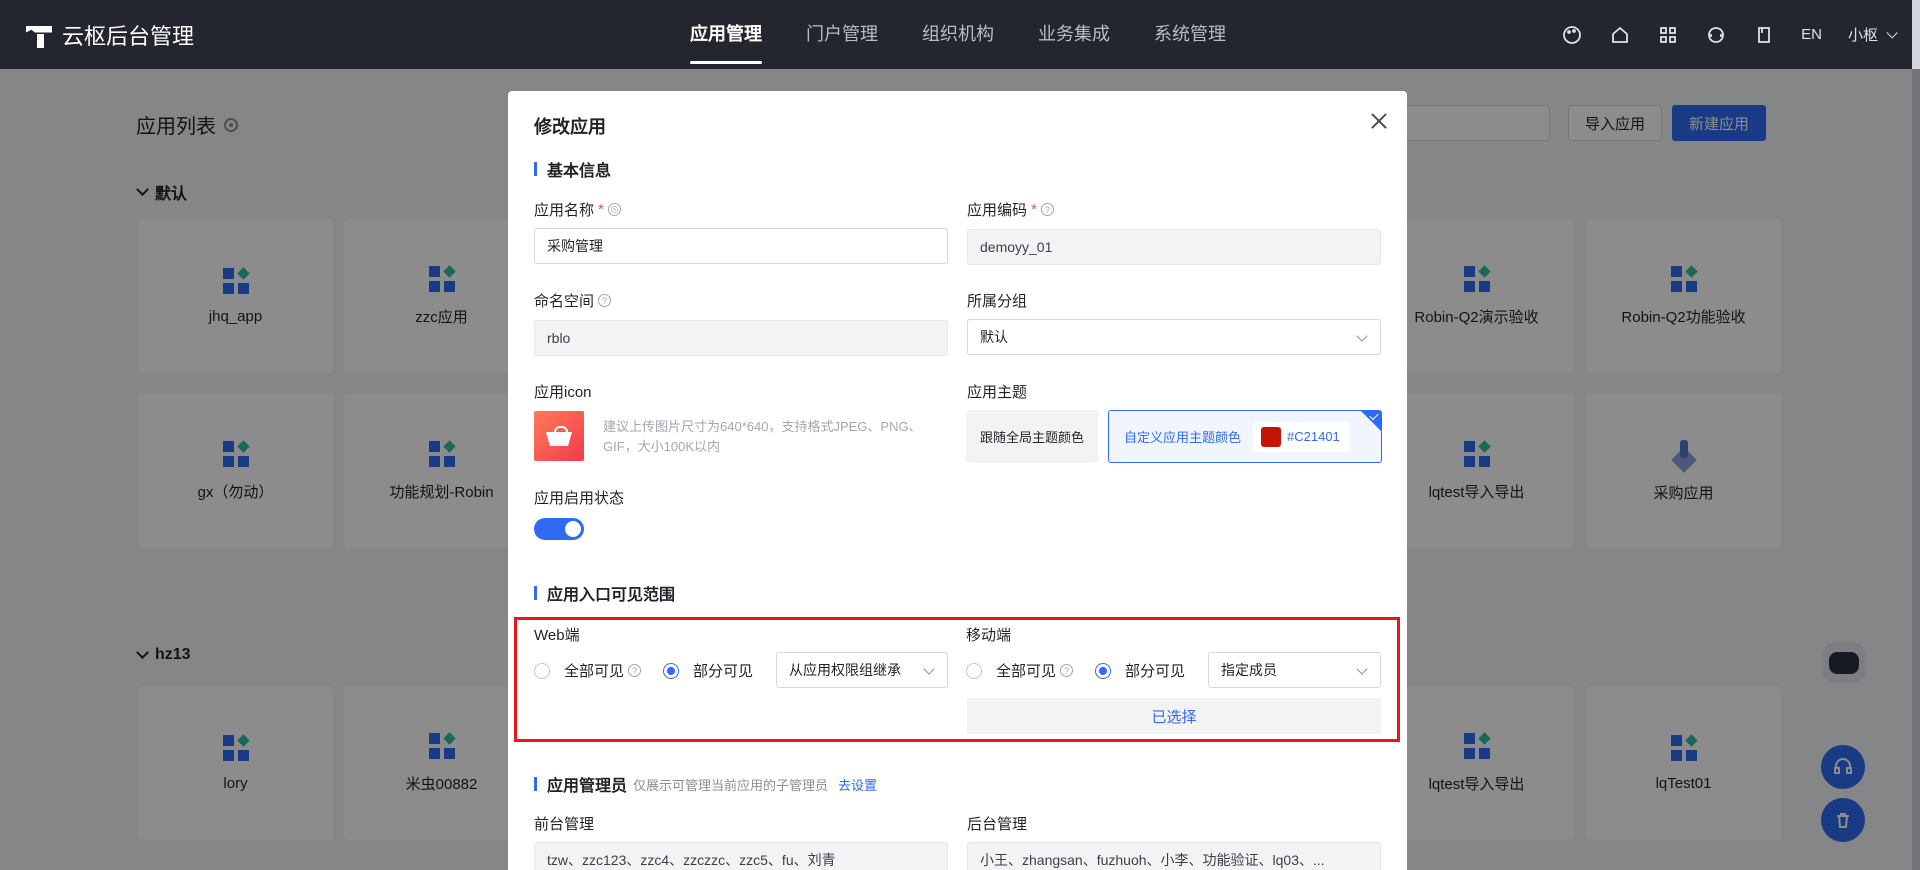  I want to click on home-icon, so click(1620, 35).